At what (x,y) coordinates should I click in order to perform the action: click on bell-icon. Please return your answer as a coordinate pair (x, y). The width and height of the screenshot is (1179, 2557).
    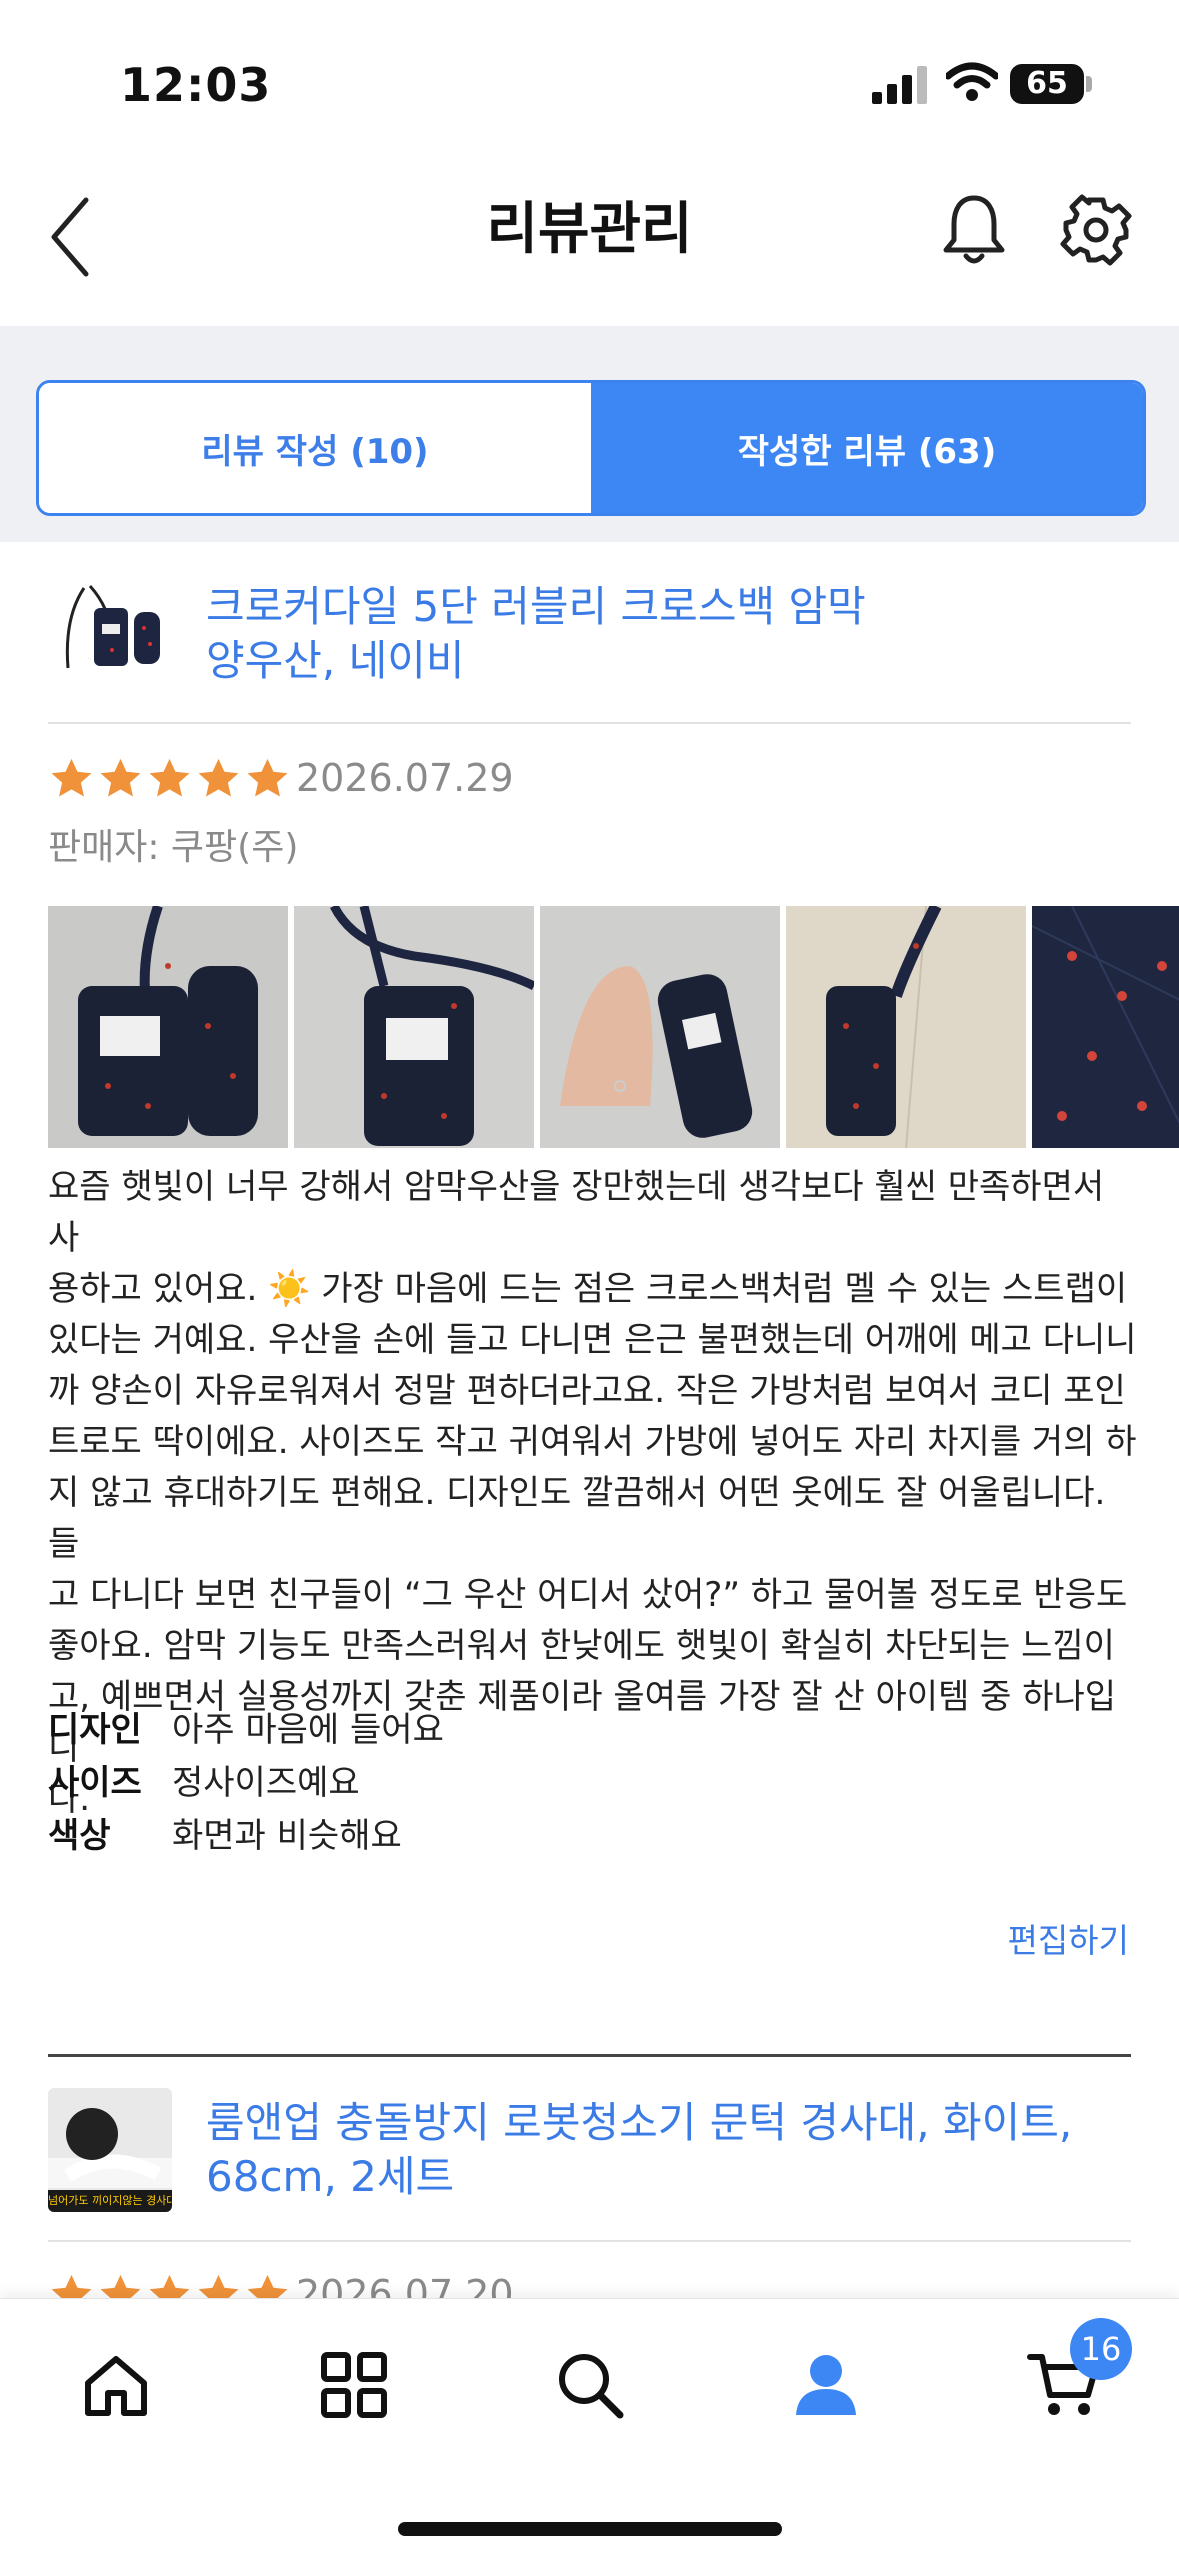
    Looking at the image, I should click on (974, 230).